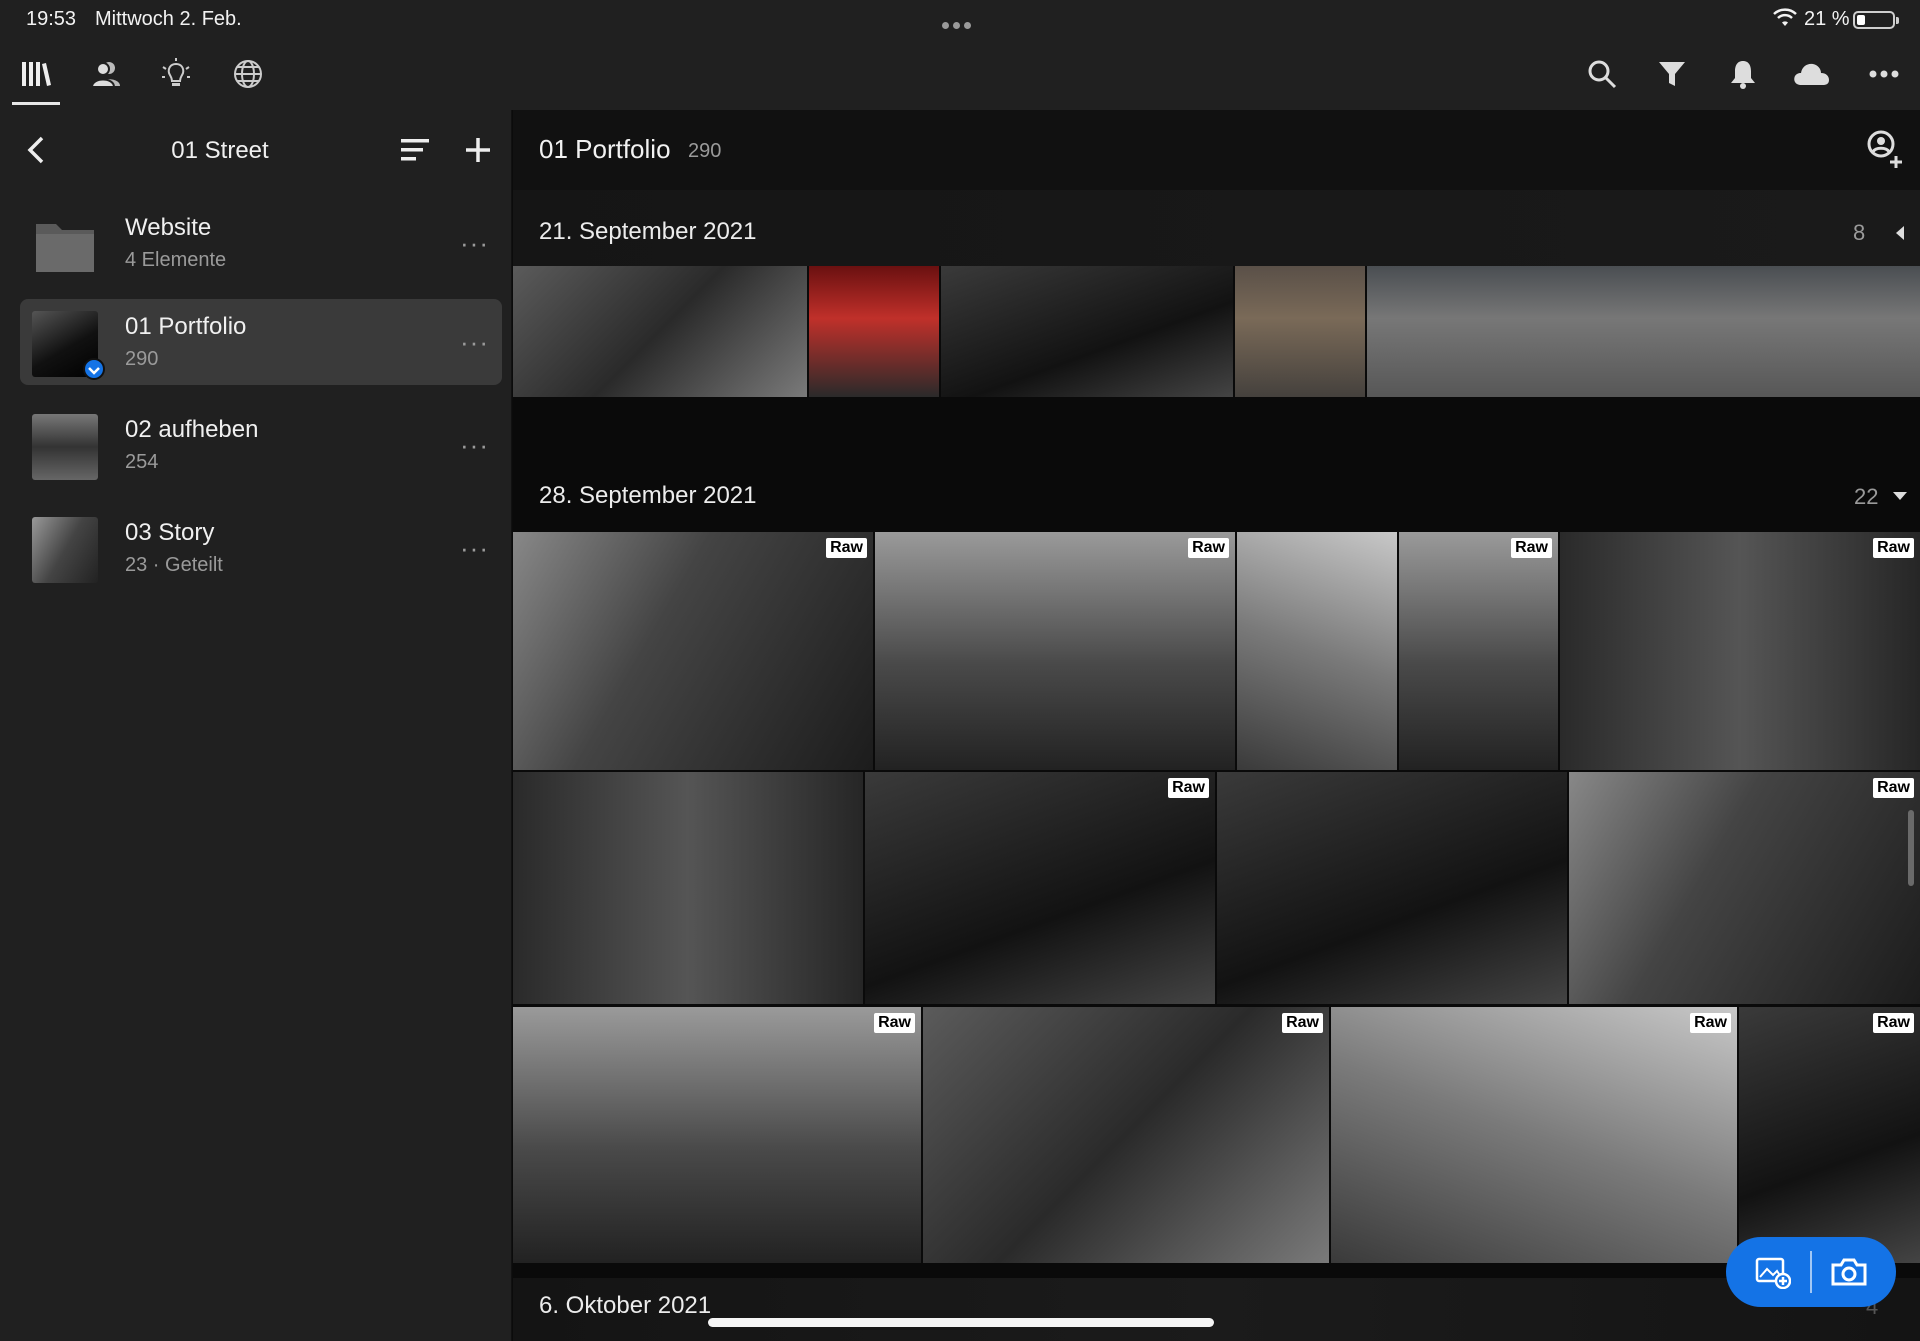 This screenshot has height=1341, width=1920. Describe the element at coordinates (142, 462) in the screenshot. I see `sidebar-item-sub: 254` at that location.